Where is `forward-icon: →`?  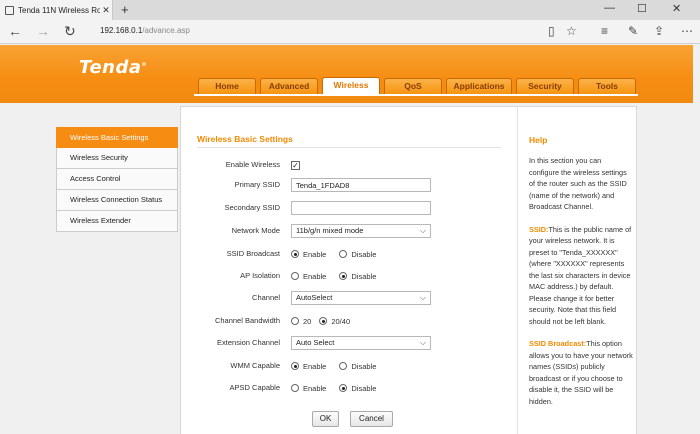 forward-icon: → is located at coordinates (43, 31).